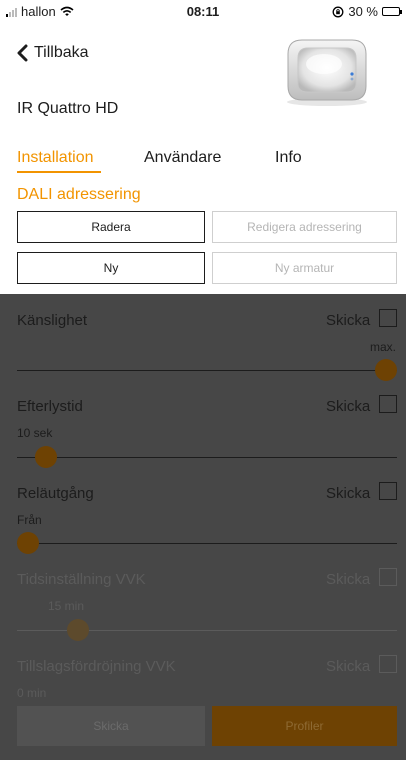 The width and height of the screenshot is (406, 760). Describe the element at coordinates (78, 630) in the screenshot. I see `slider-thumb-tidsinstallning-vvk` at that location.